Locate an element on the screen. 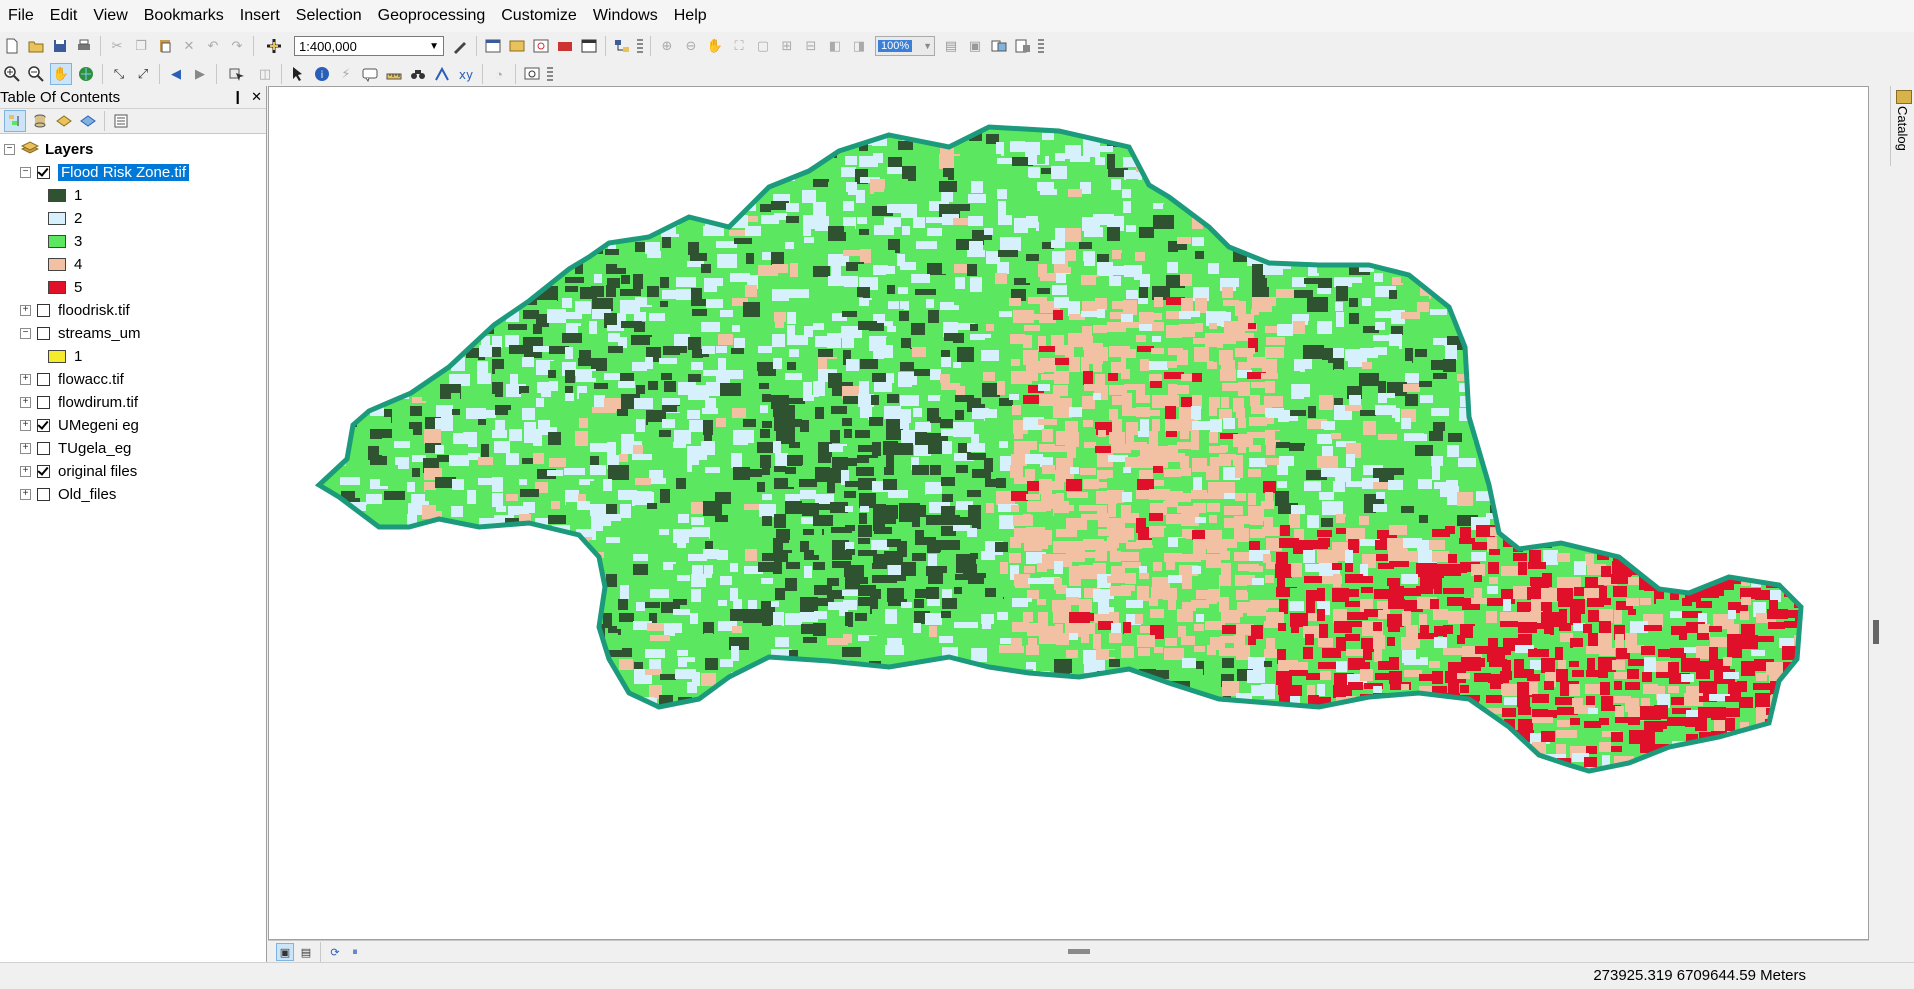  measure-icon is located at coordinates (394, 74).